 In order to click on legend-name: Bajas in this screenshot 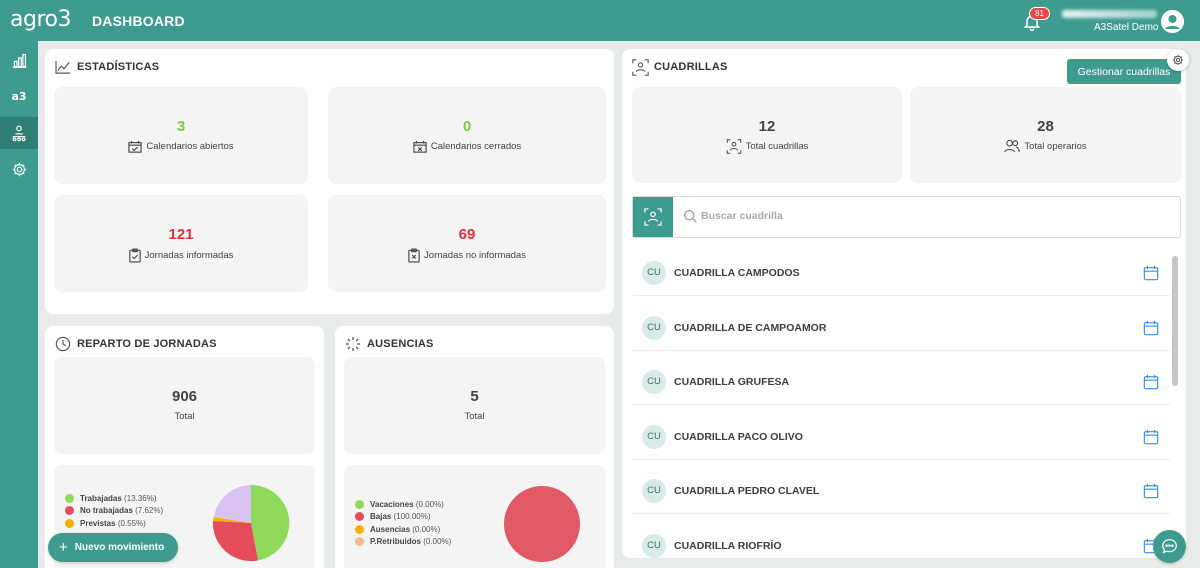, I will do `click(381, 517)`.